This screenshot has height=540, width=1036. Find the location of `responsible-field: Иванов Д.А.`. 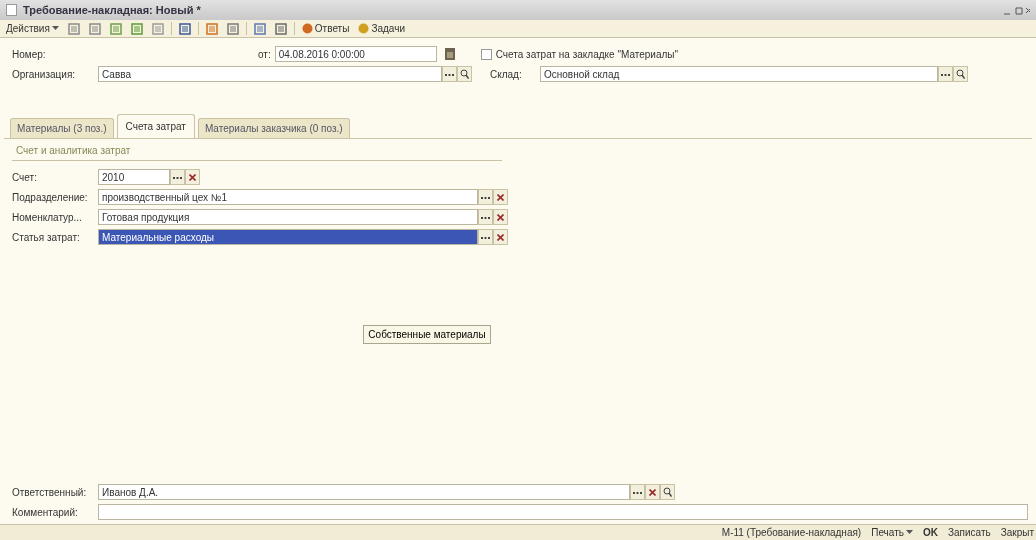

responsible-field: Иванов Д.А. is located at coordinates (364, 492).